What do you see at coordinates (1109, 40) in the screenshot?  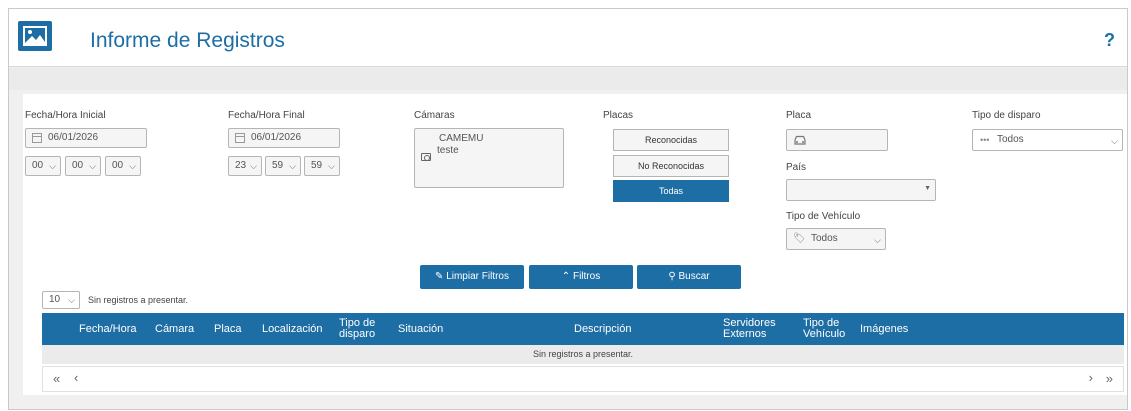 I see `help-icon: ?` at bounding box center [1109, 40].